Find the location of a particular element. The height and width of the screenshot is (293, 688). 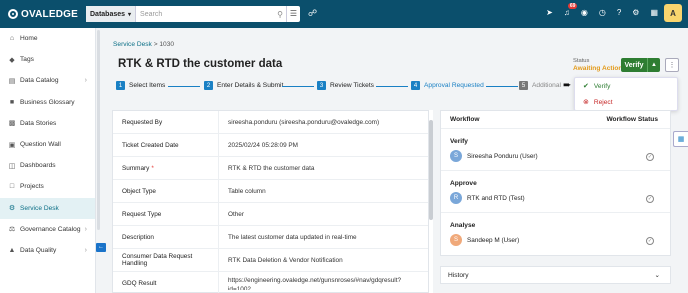

verify-dropdown-toggle: ▲ is located at coordinates (653, 65).